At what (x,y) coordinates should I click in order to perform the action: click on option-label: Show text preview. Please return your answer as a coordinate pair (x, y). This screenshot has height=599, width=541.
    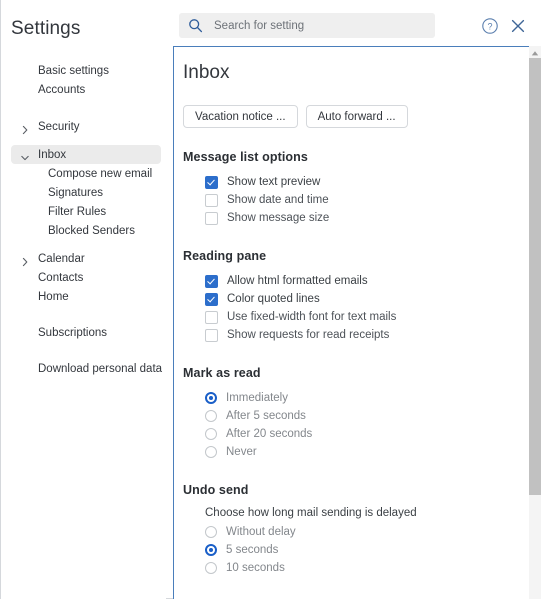
    Looking at the image, I should click on (274, 182).